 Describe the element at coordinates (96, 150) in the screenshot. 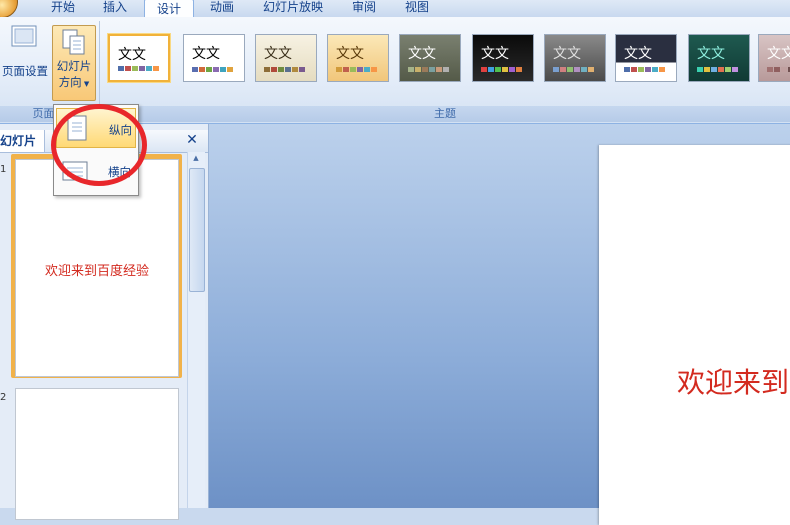

I see `orientation-dropdown-menu: 纵向 横向` at that location.